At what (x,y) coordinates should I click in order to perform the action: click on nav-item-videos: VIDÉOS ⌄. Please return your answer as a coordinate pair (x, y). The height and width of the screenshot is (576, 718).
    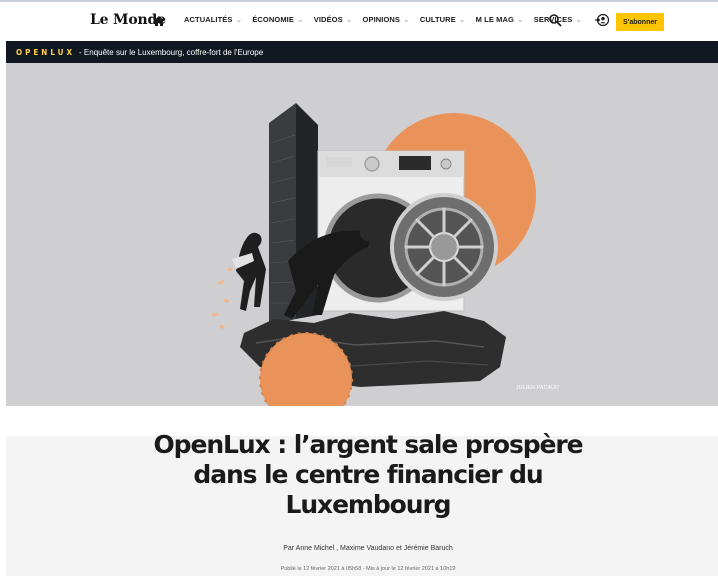
    Looking at the image, I should click on (333, 19).